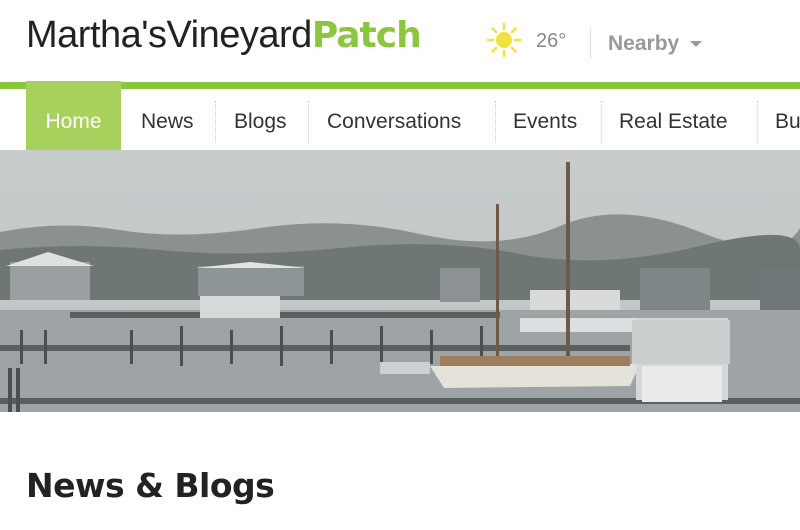 Image resolution: width=800 pixels, height=530 pixels. Describe the element at coordinates (545, 119) in the screenshot. I see `nav-events: Events` at that location.